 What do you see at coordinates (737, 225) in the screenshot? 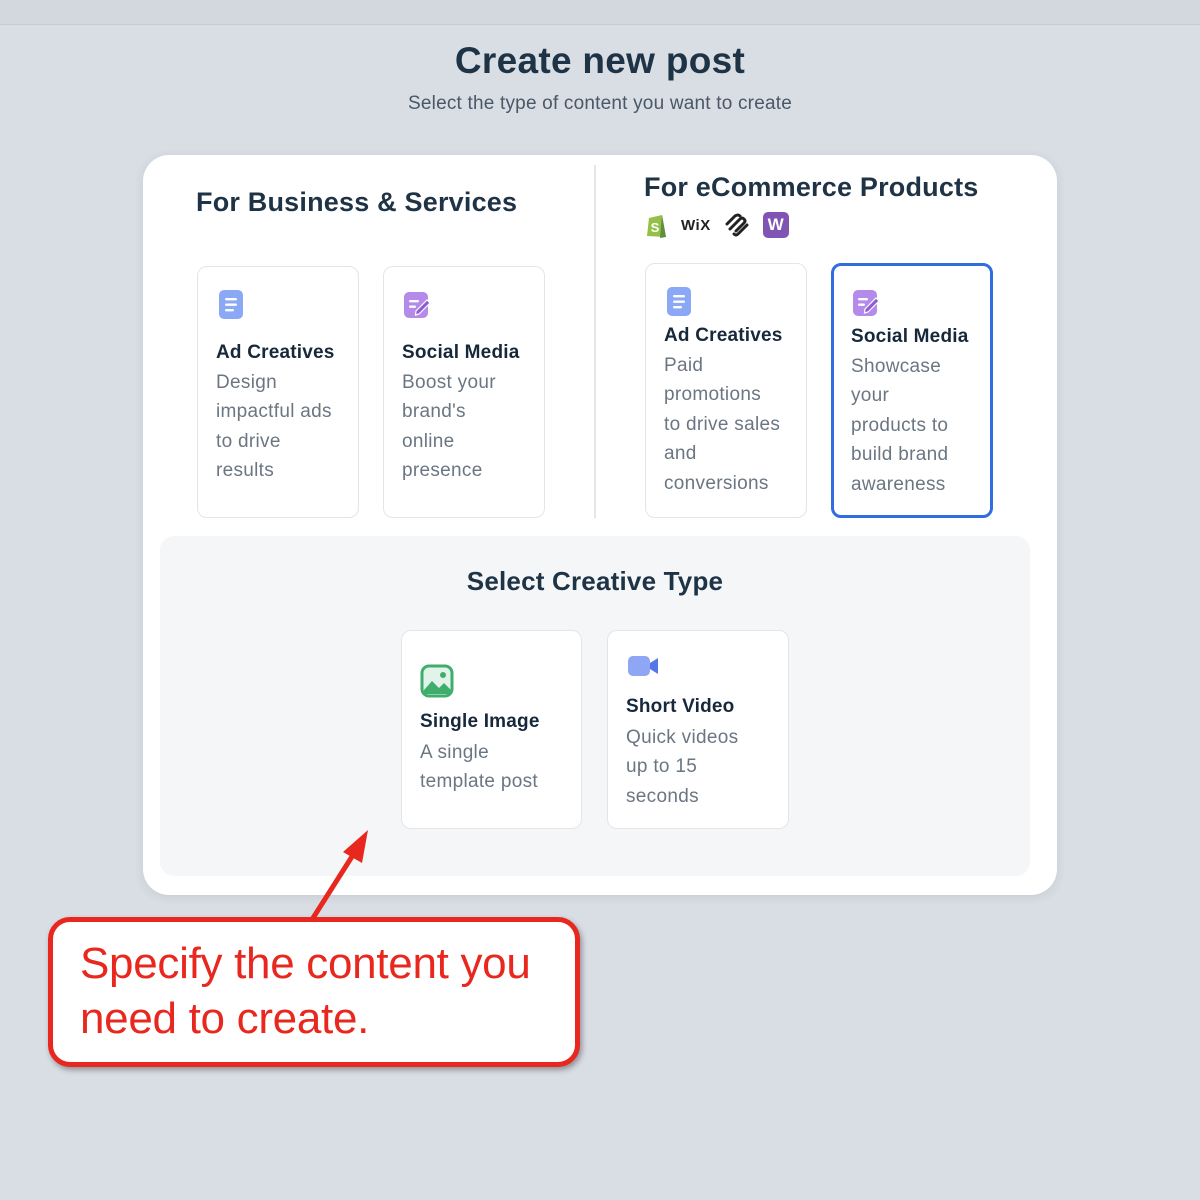
I see `squarespace-logo` at bounding box center [737, 225].